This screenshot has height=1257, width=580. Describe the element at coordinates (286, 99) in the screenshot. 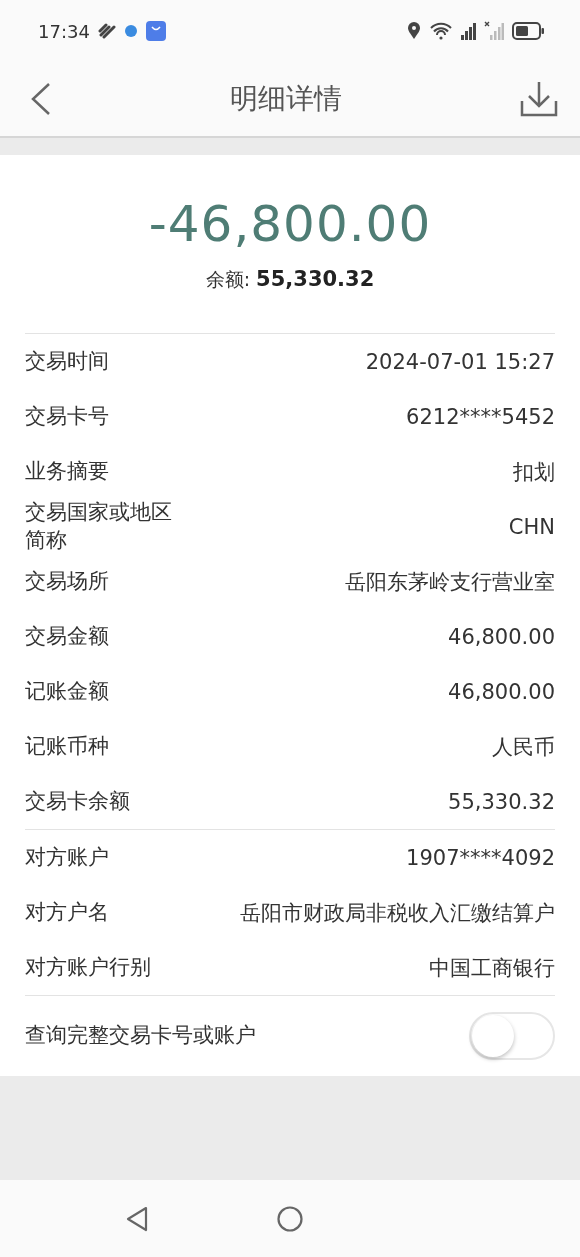

I see `page-title: 明细详情` at that location.